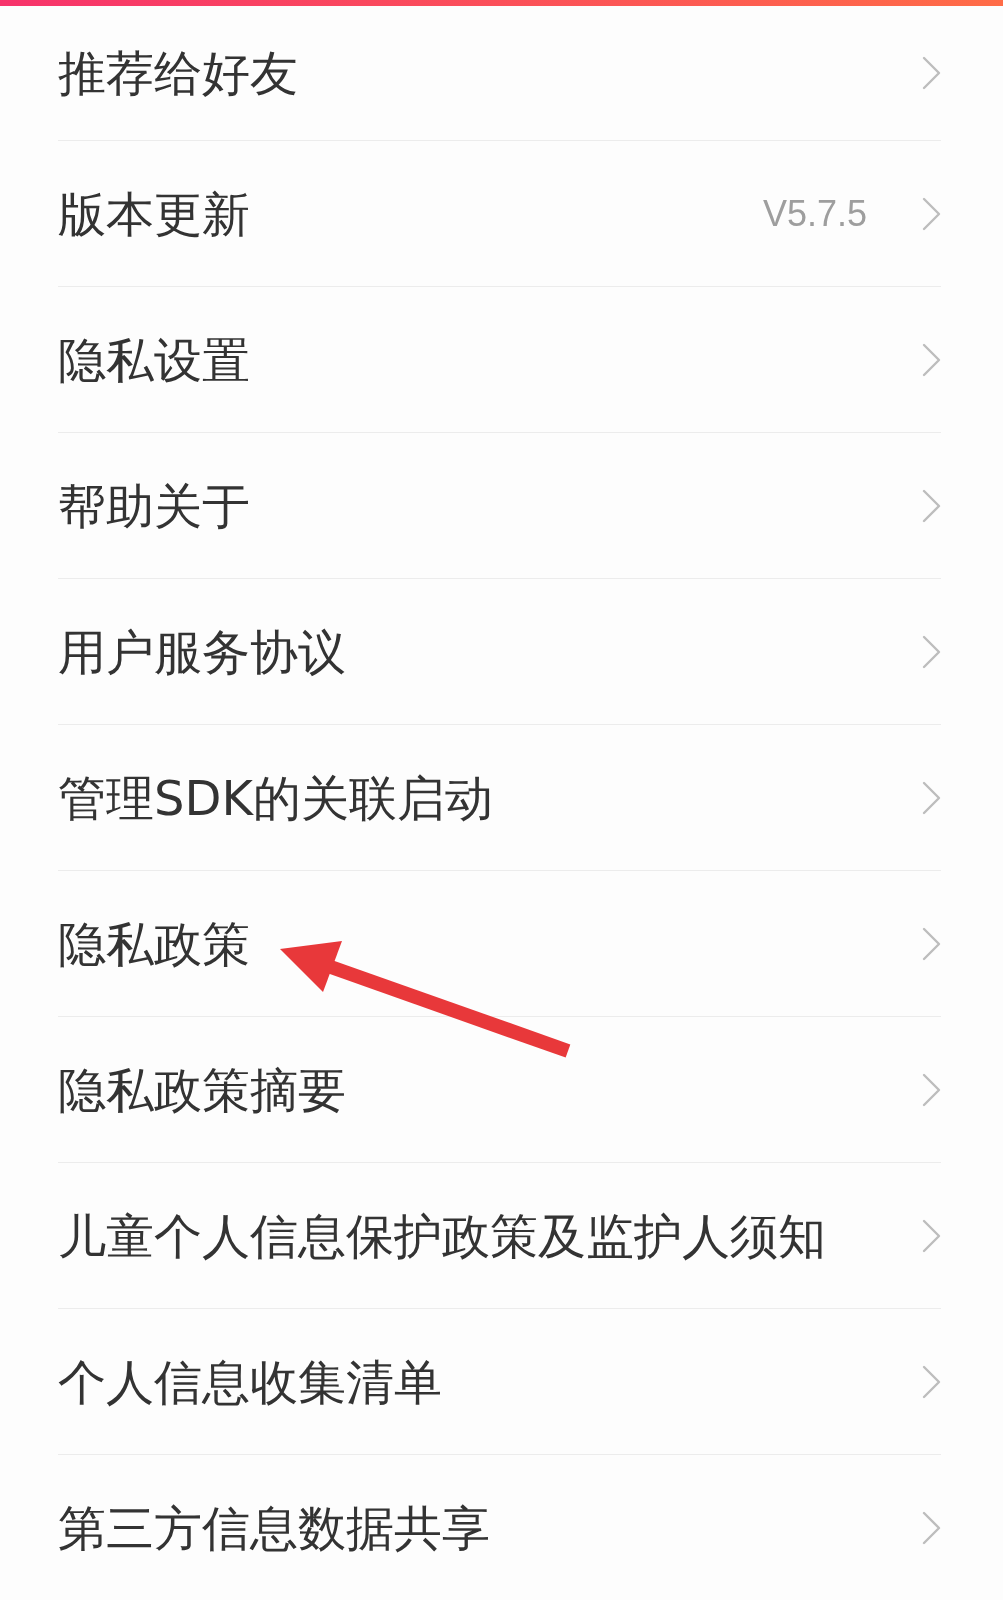  What do you see at coordinates (274, 1527) in the screenshot?
I see `menu-item-label: 第三方信息数据共享` at bounding box center [274, 1527].